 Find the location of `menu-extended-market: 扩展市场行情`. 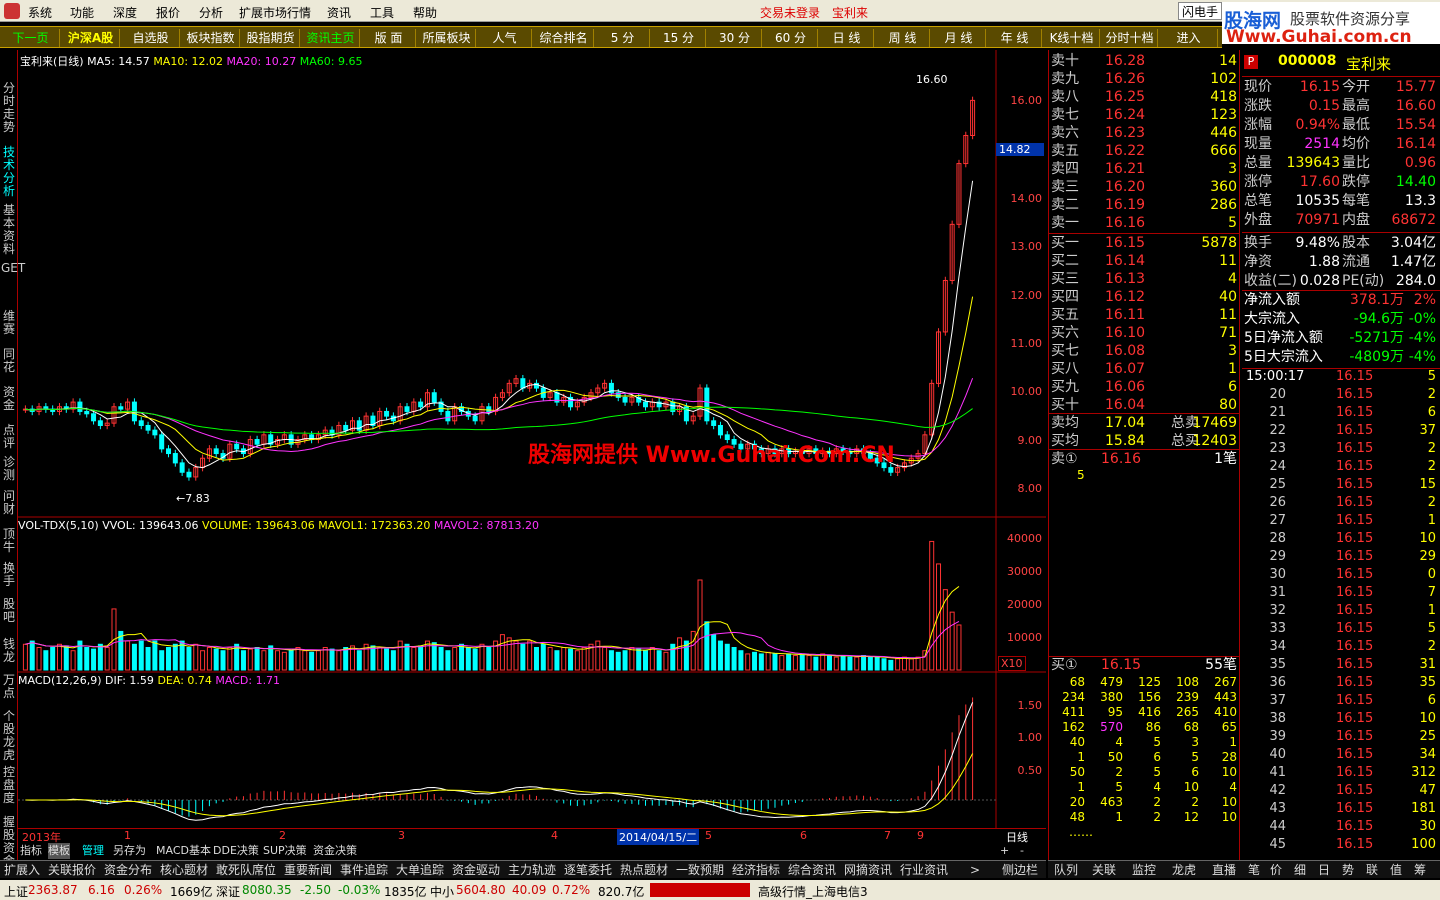

menu-extended-market: 扩展市场行情 is located at coordinates (275, 12).